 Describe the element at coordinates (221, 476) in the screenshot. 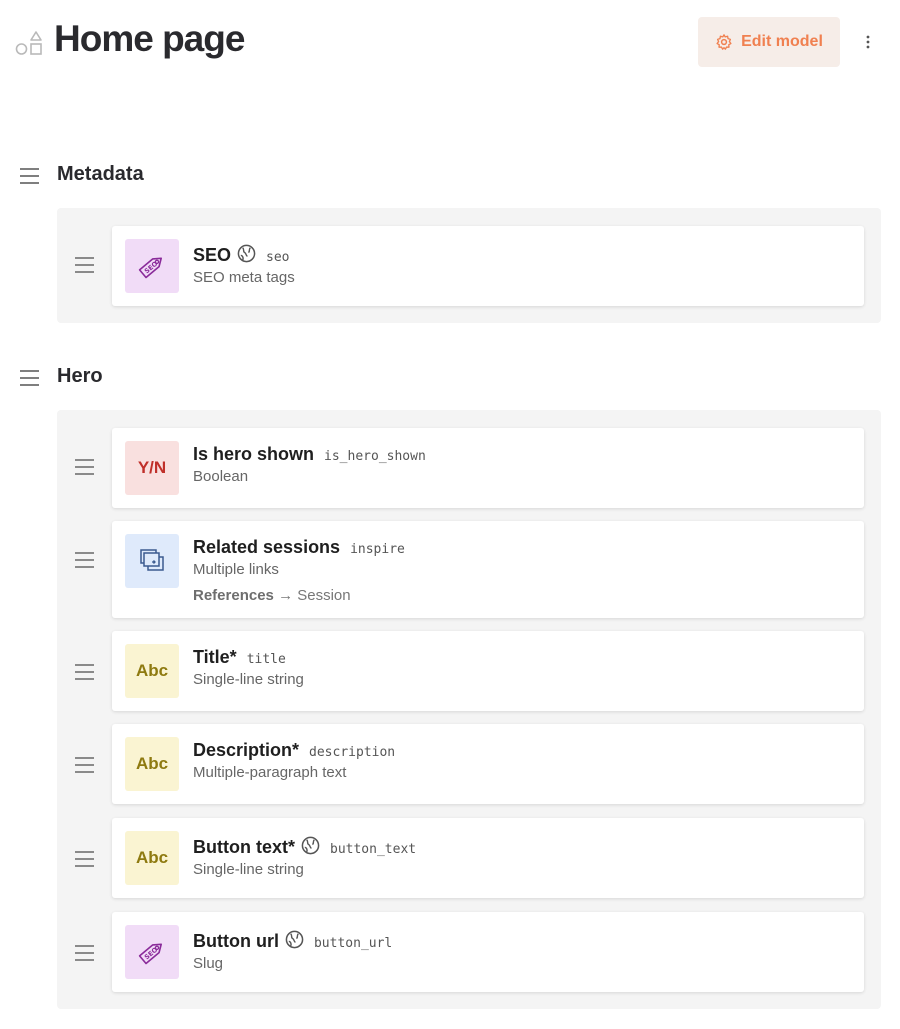

I see `field-type: Boolean` at that location.